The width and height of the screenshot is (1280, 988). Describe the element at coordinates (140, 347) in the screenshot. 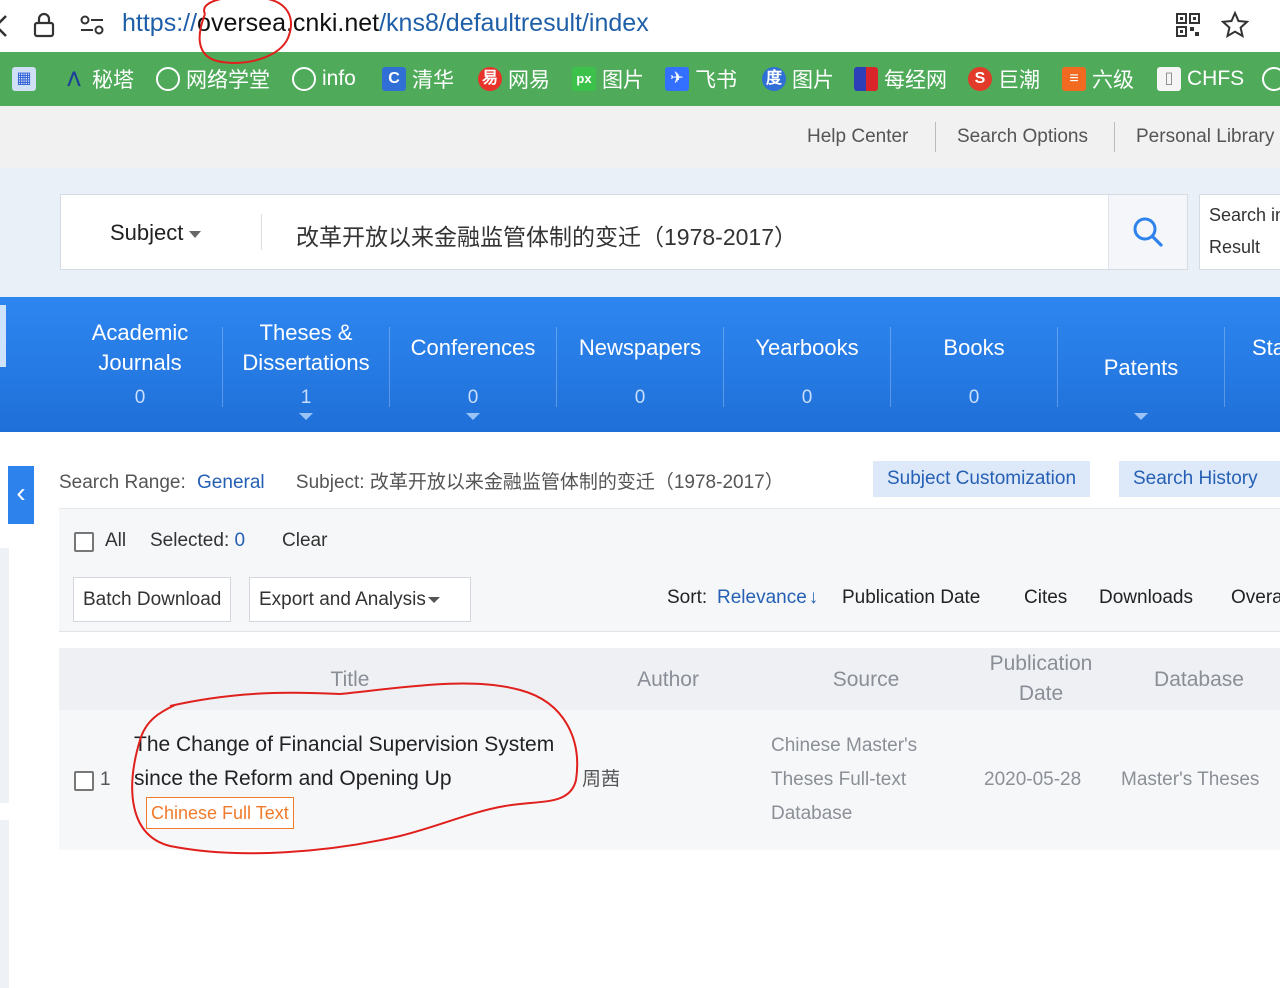

I see `tab-label: Academic Journals` at that location.